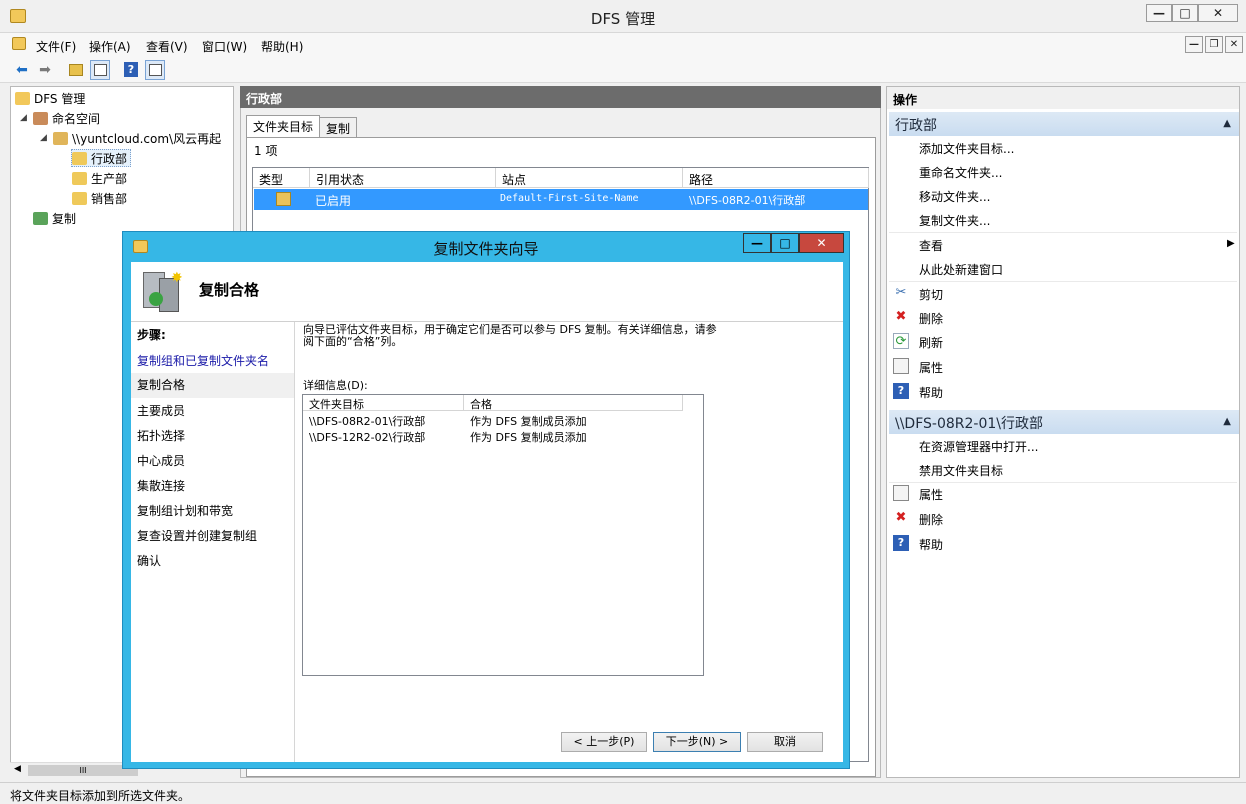 The height and width of the screenshot is (804, 1246). I want to click on action-delete: 删除, so click(931, 318).